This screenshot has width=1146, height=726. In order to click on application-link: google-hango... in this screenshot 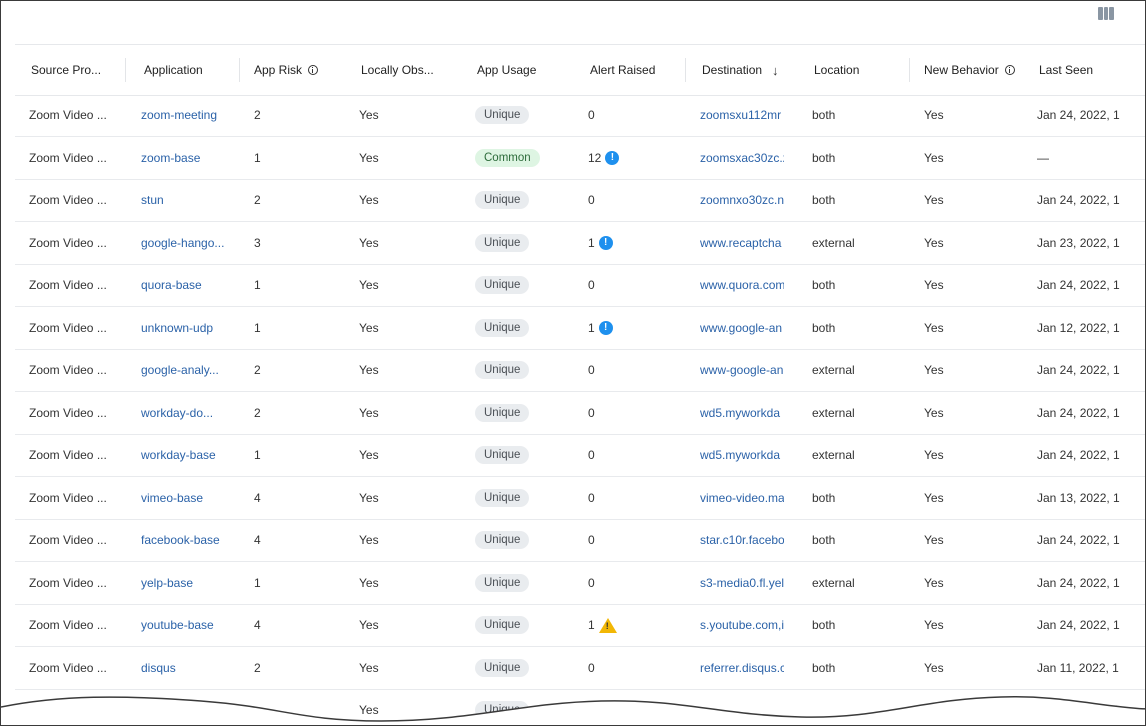, I will do `click(186, 243)`.